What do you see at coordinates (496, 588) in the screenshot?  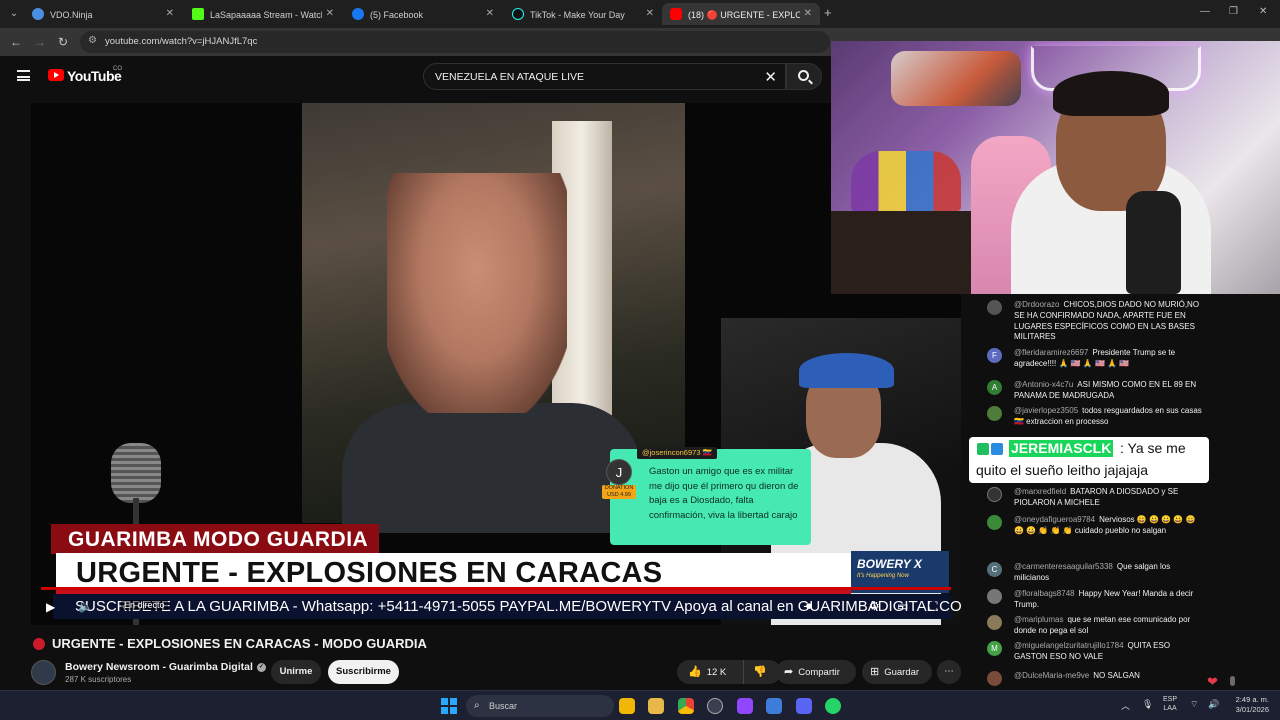 I see `progress-bar` at bounding box center [496, 588].